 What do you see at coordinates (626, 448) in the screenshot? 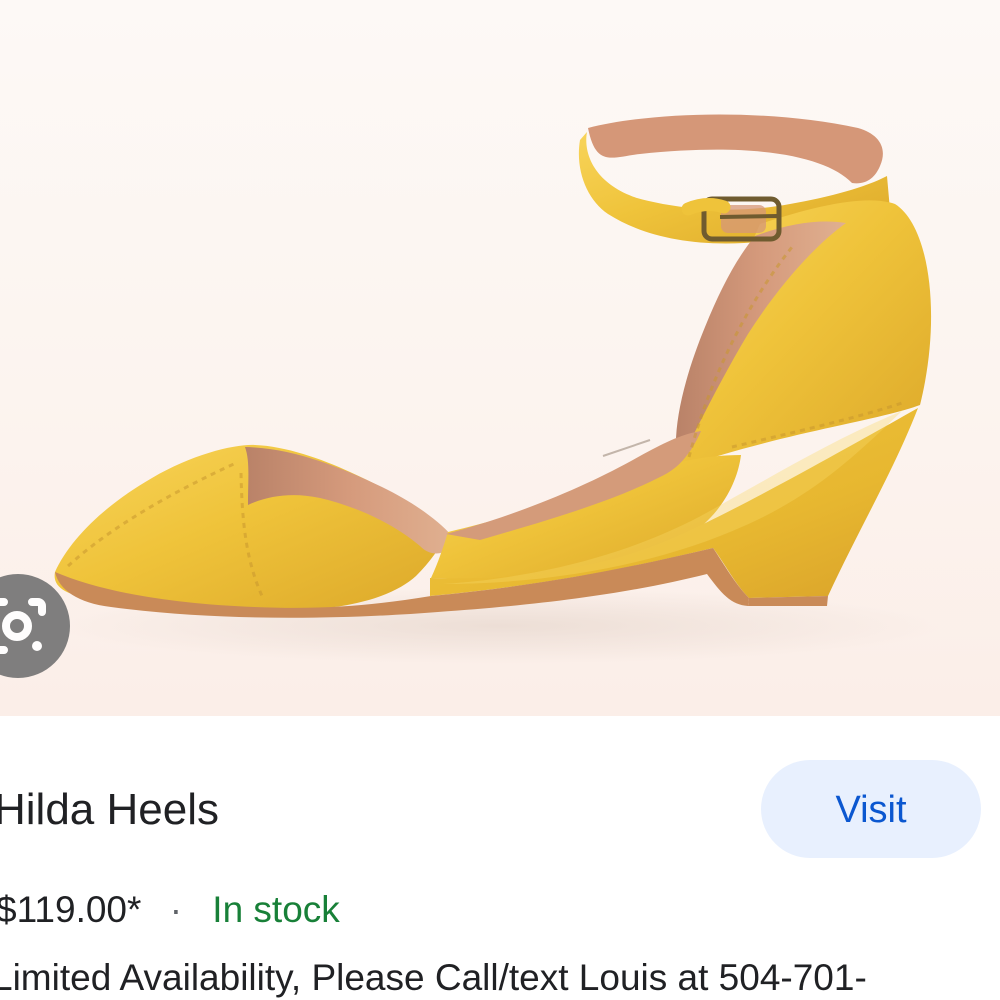
I see `brand-mark` at bounding box center [626, 448].